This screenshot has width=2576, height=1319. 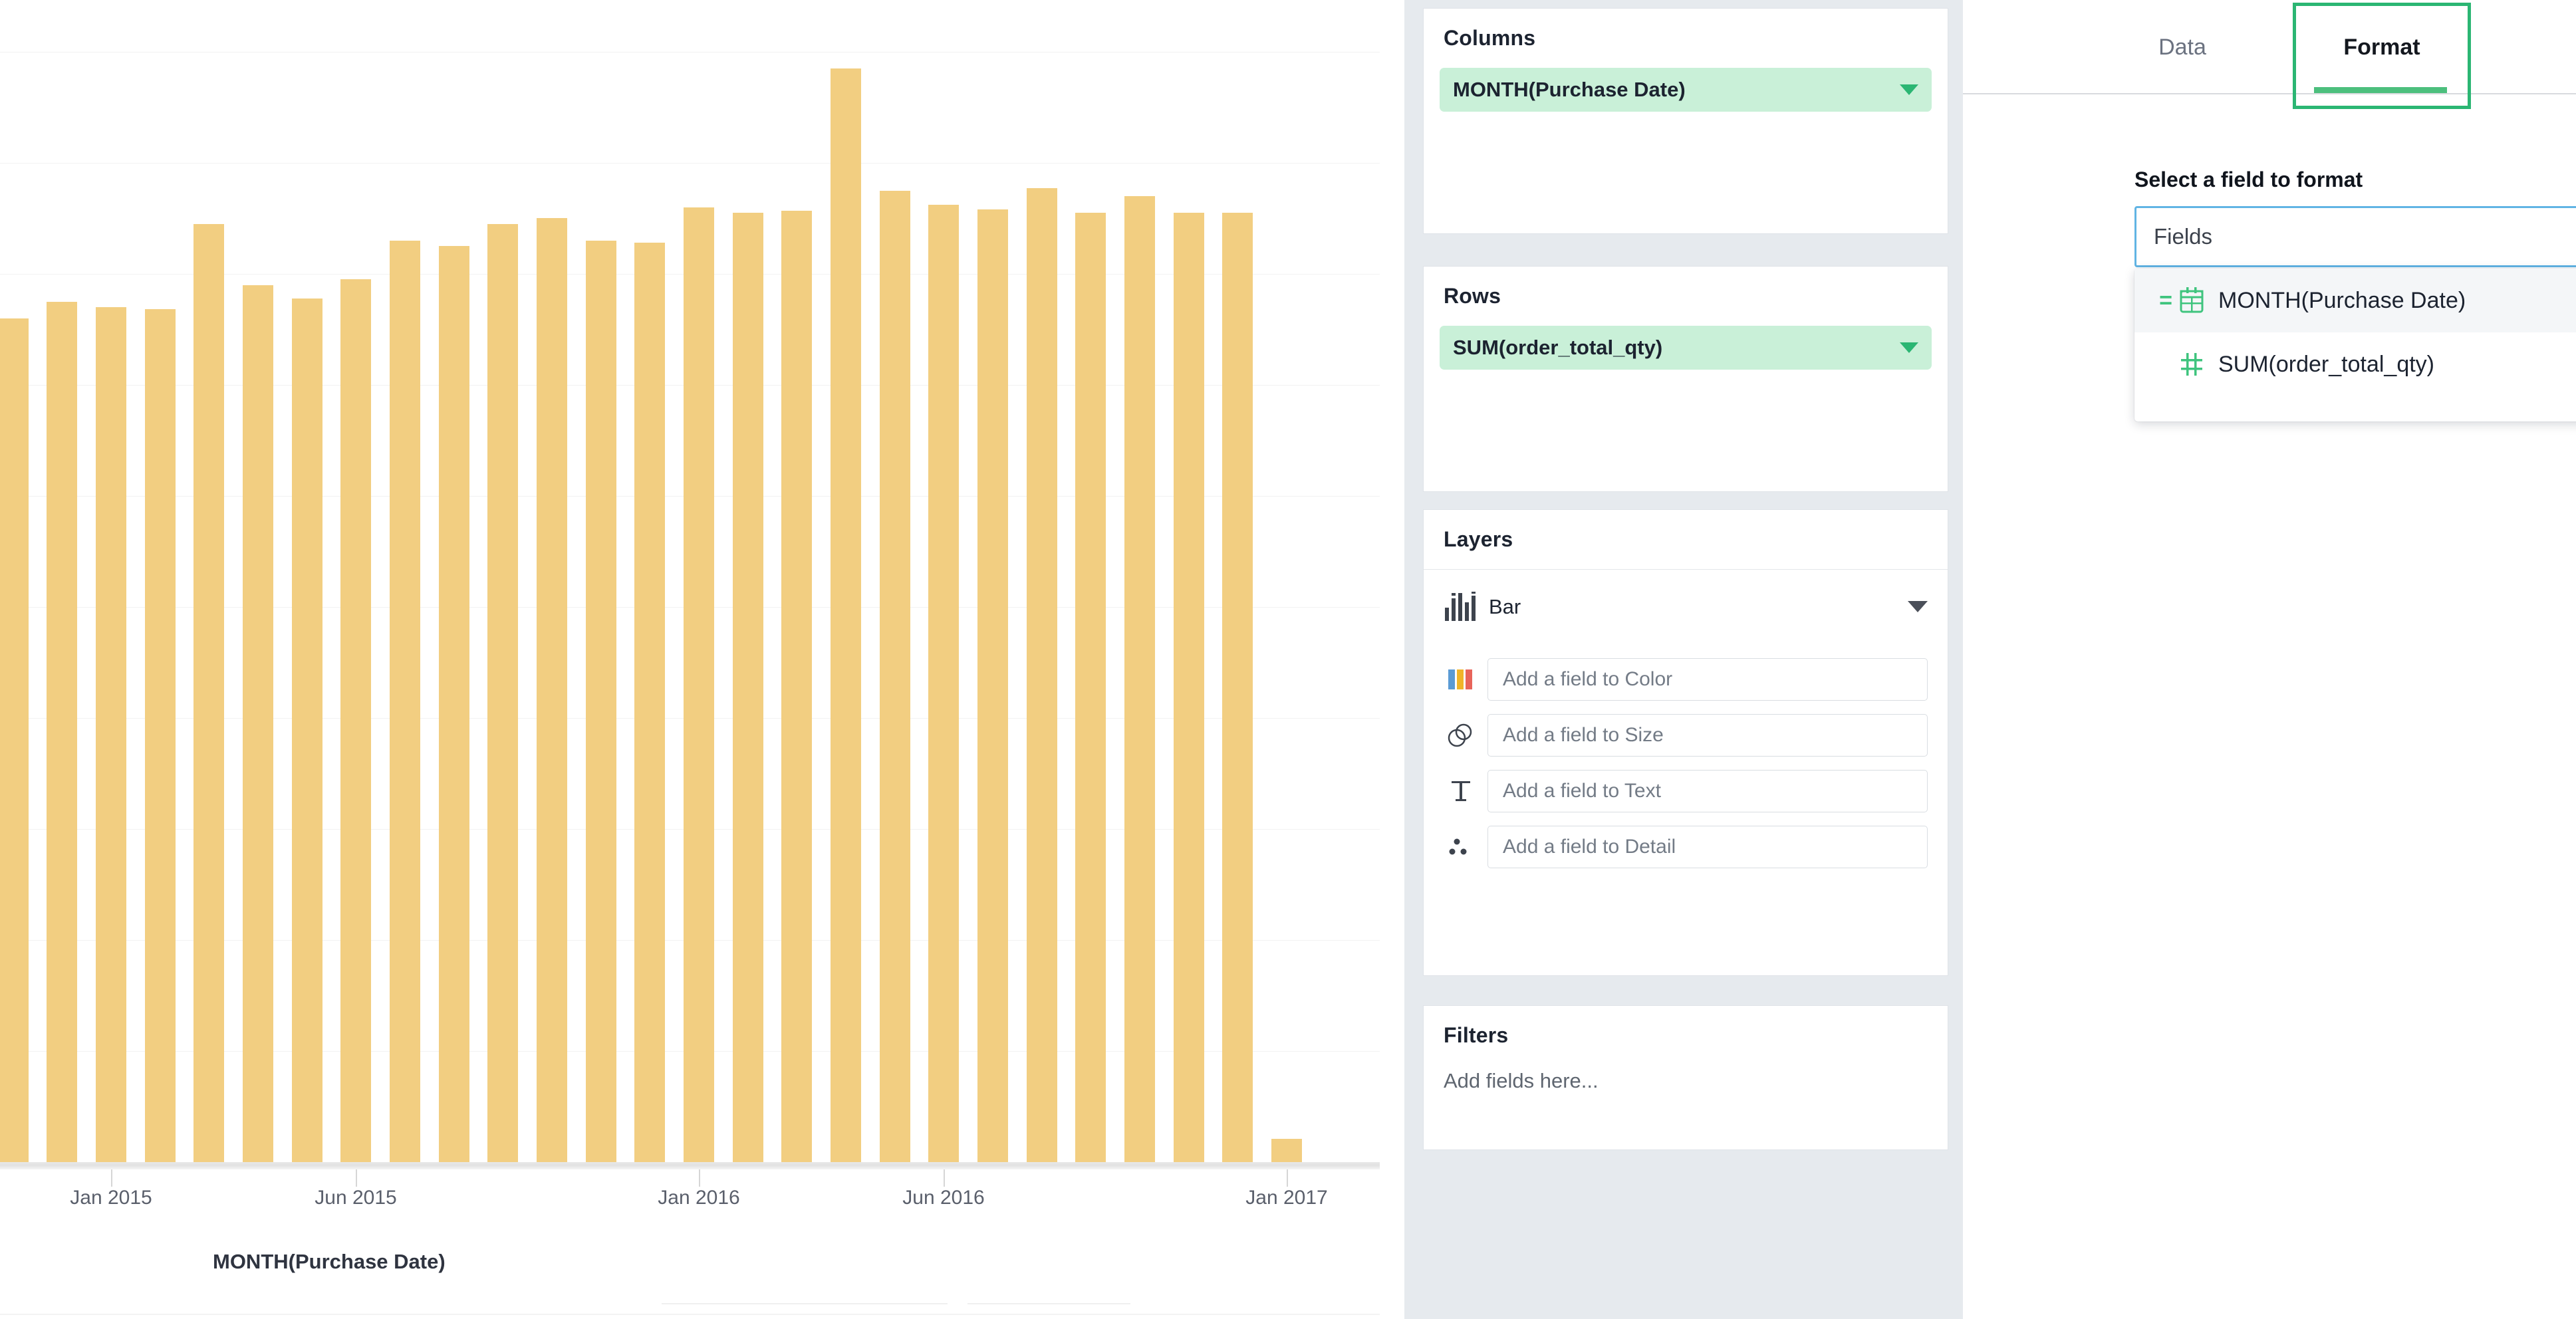 I want to click on layers-card-title: Layers, so click(x=1478, y=539).